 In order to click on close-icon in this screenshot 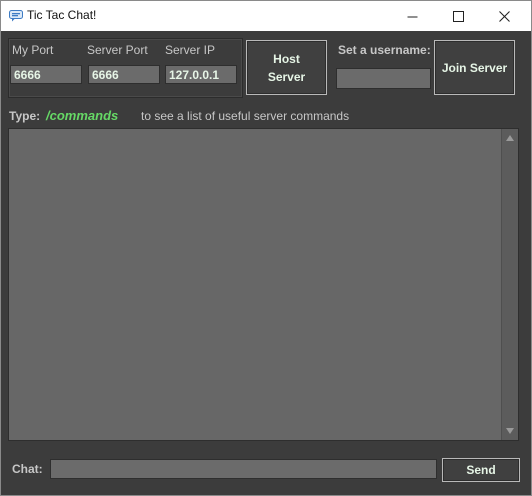, I will do `click(504, 16)`.